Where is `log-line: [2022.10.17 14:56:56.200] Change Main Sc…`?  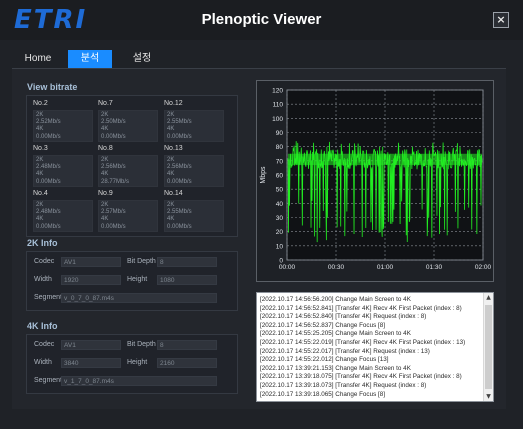
log-line: [2022.10.17 14:56:56.200] Change Main Sc… is located at coordinates (335, 299).